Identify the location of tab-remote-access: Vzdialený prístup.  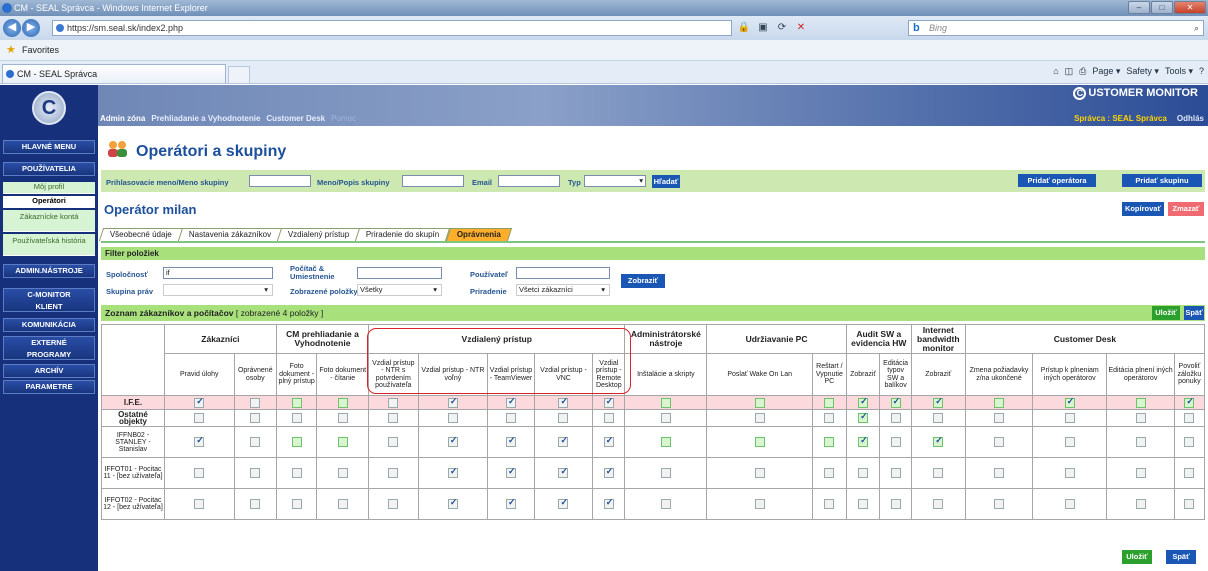
(318, 234).